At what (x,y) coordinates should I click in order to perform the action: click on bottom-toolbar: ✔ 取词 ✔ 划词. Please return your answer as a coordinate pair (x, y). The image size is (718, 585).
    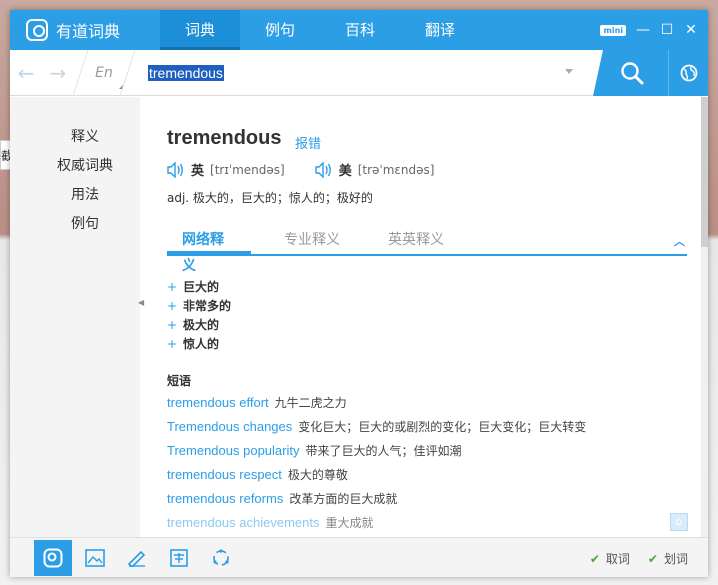
    Looking at the image, I should click on (359, 557).